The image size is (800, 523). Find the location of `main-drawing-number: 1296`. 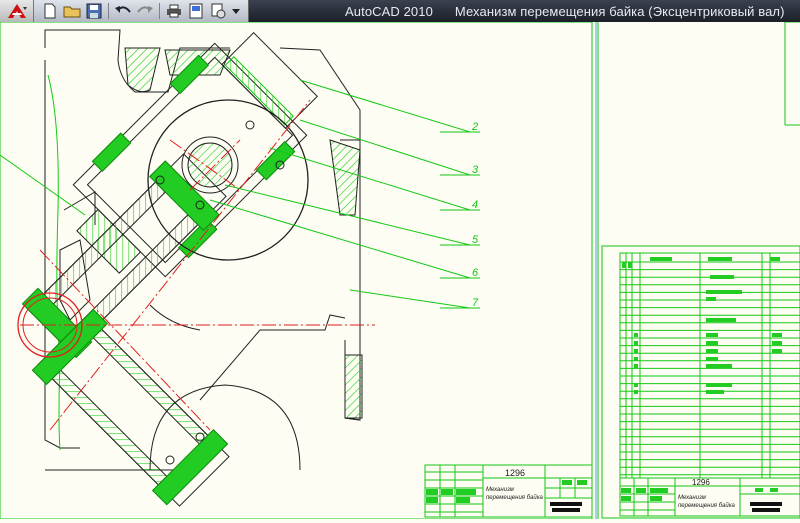

main-drawing-number: 1296 is located at coordinates (515, 473).